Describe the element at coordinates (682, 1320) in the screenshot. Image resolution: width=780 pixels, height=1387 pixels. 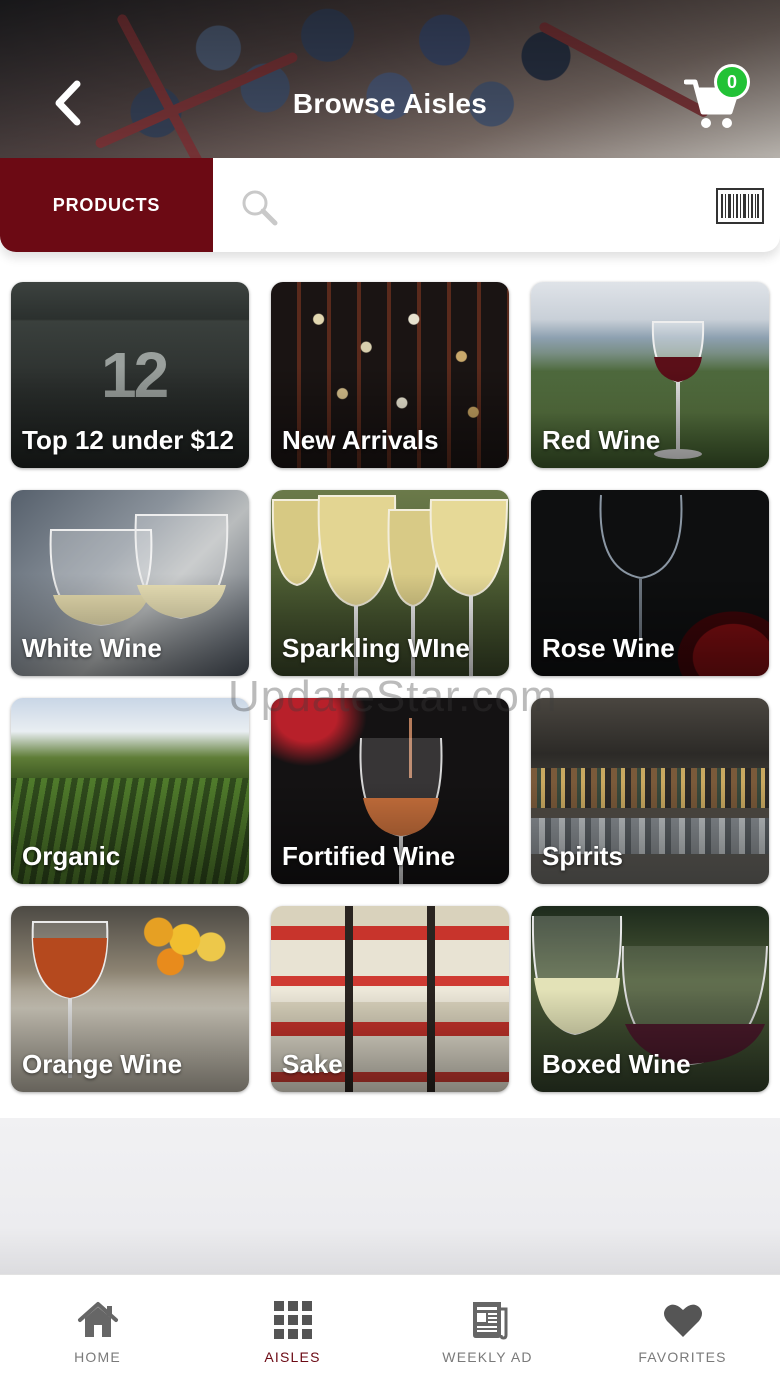
I see `heart-icon` at that location.